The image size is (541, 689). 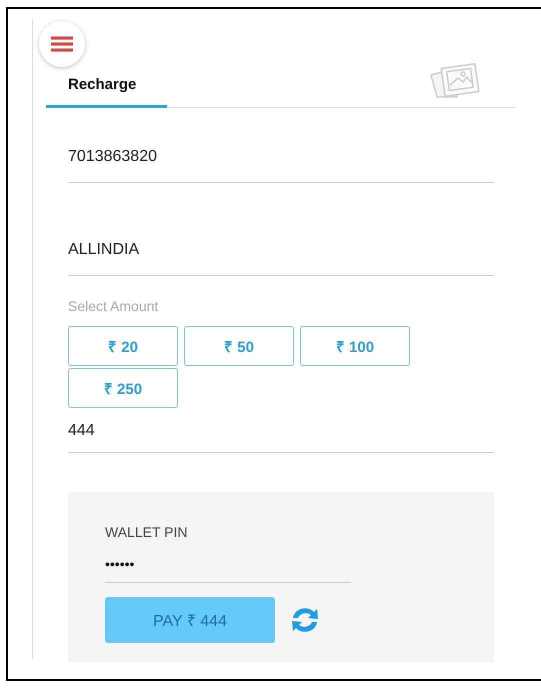 I want to click on wallet-pin-label: WALLET PIN, so click(x=146, y=532).